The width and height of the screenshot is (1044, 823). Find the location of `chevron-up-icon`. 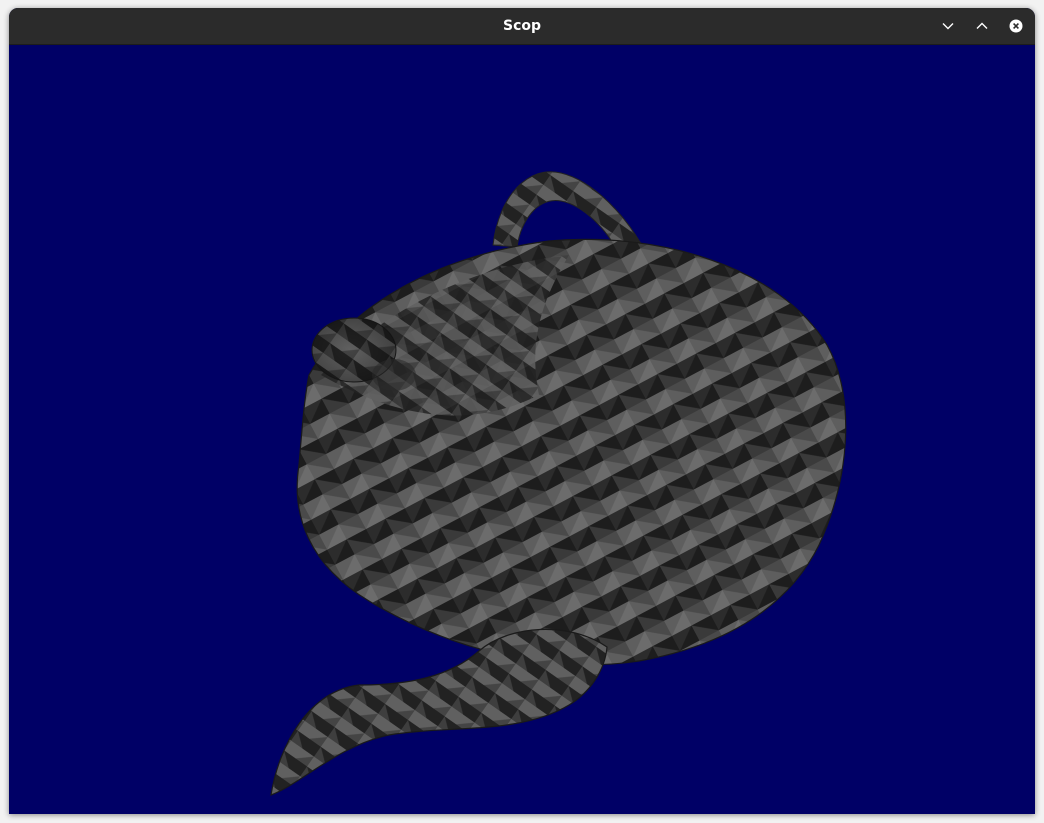

chevron-up-icon is located at coordinates (982, 25).